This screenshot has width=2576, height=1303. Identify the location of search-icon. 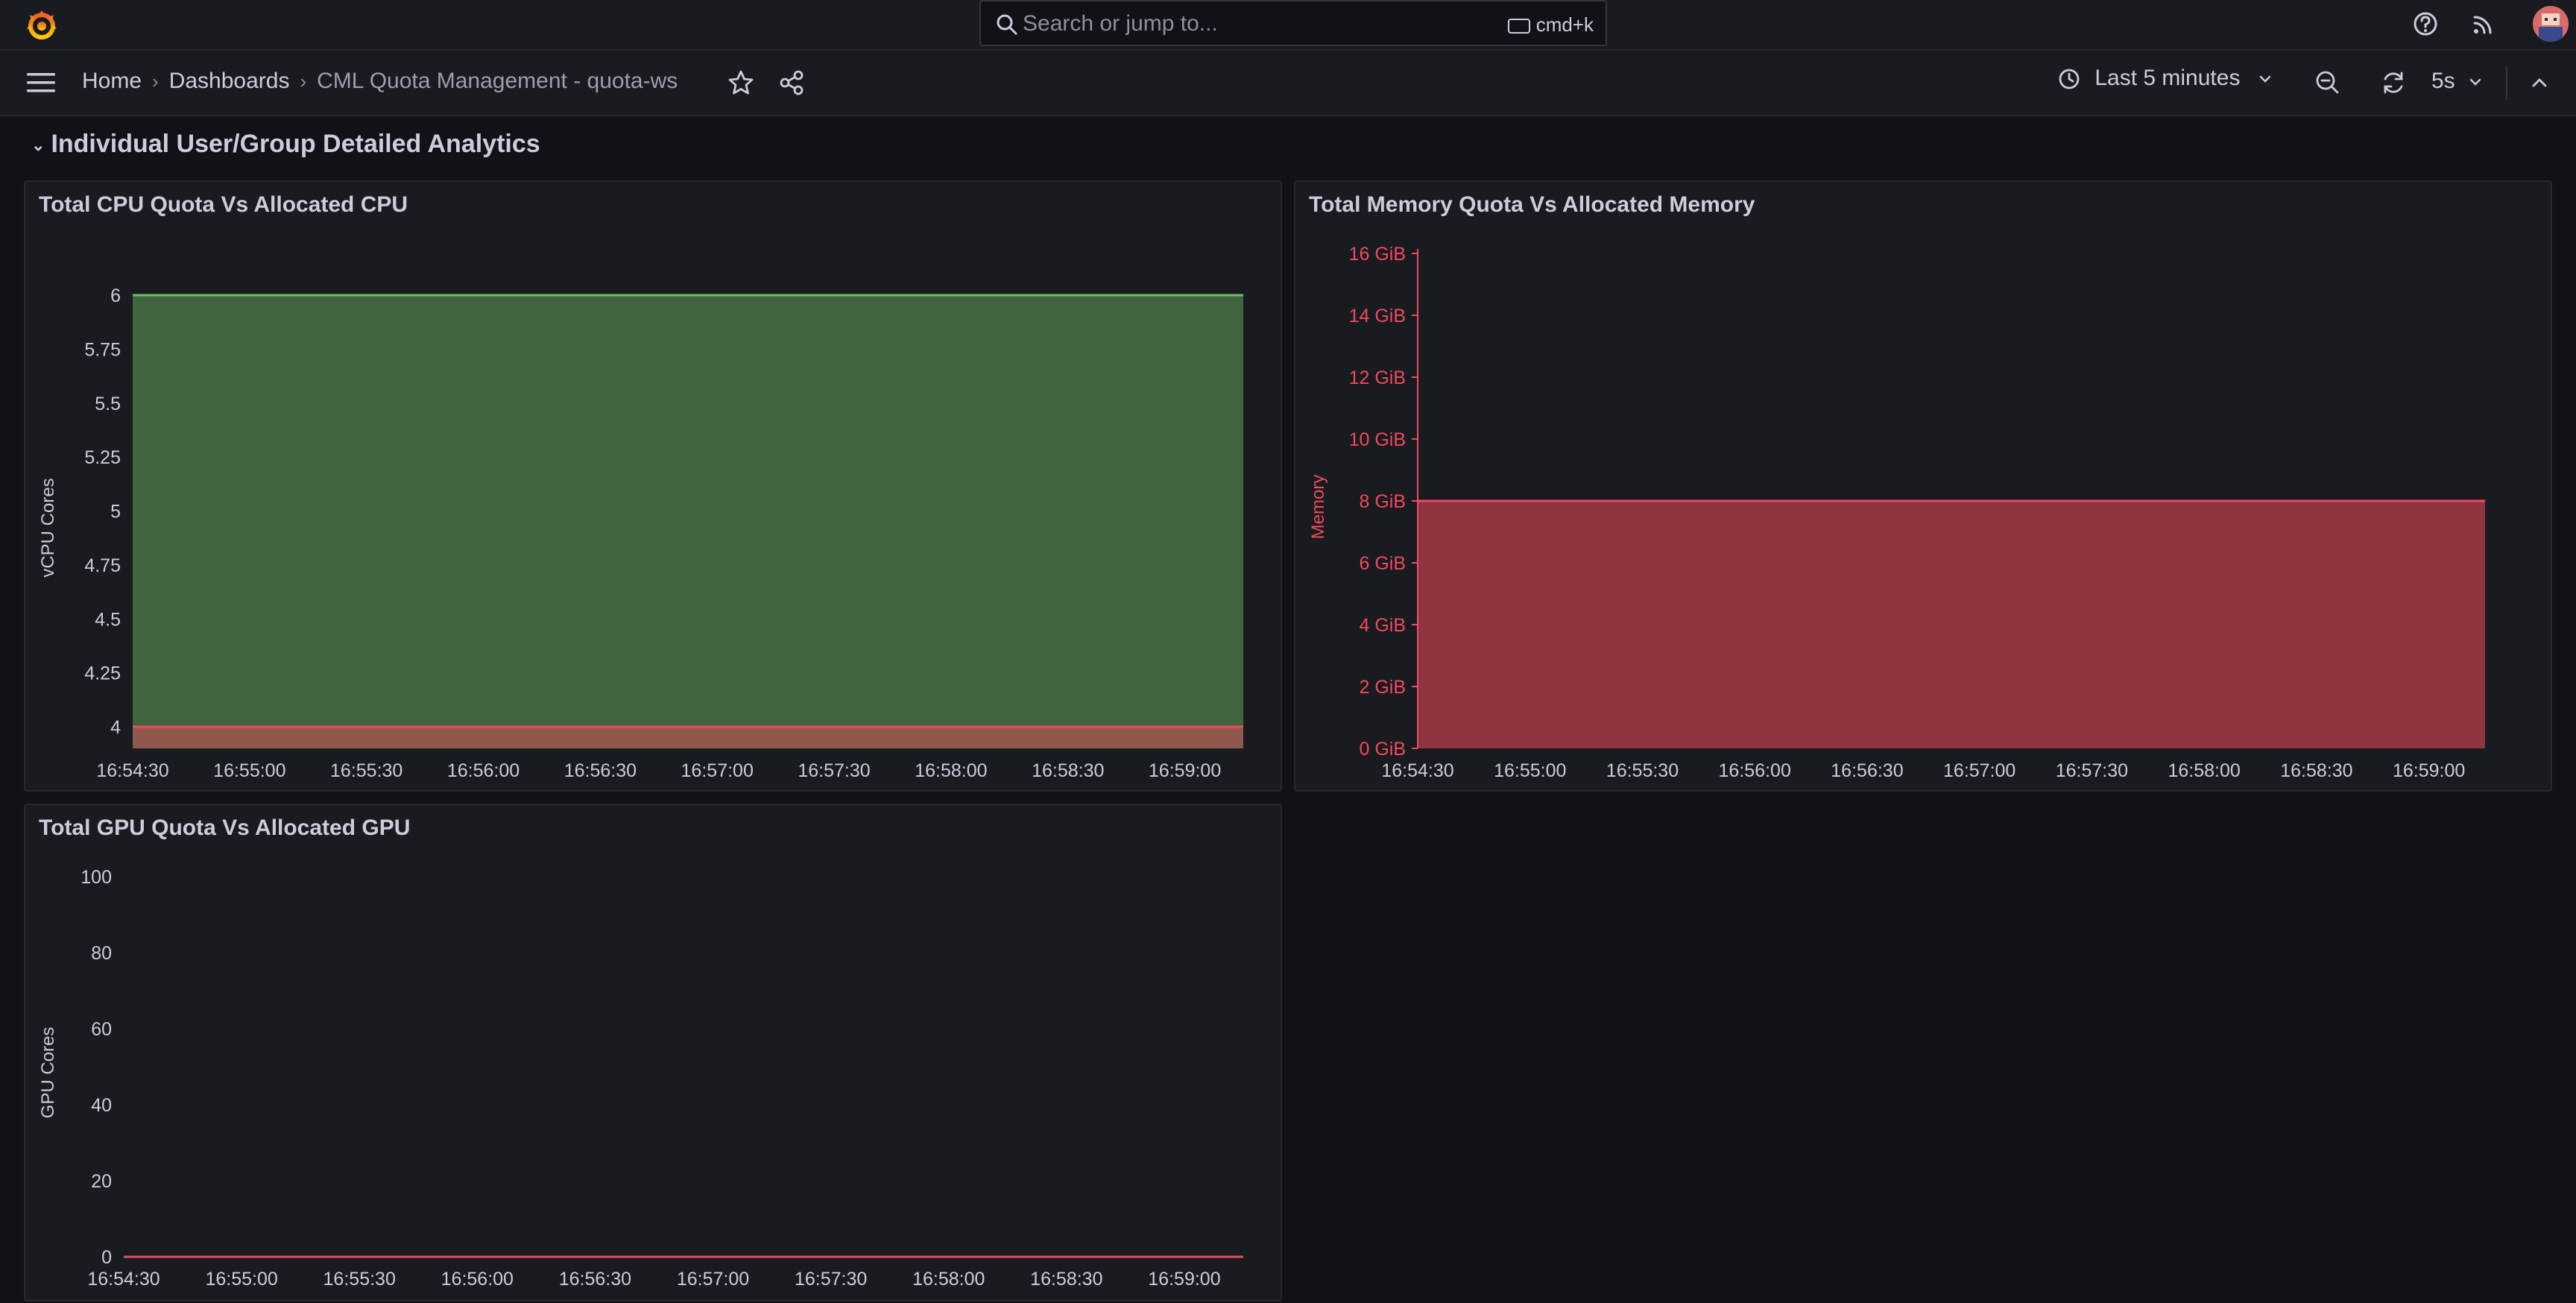
(1007, 24).